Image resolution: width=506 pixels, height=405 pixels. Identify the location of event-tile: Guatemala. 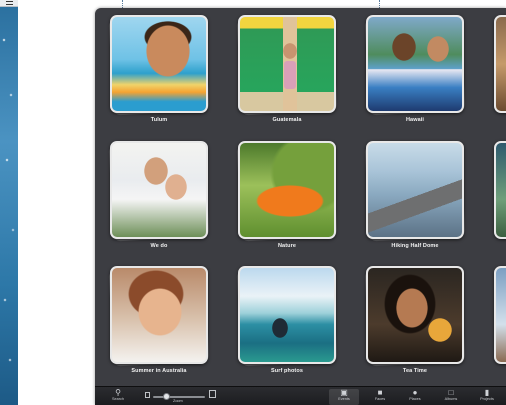
(287, 70).